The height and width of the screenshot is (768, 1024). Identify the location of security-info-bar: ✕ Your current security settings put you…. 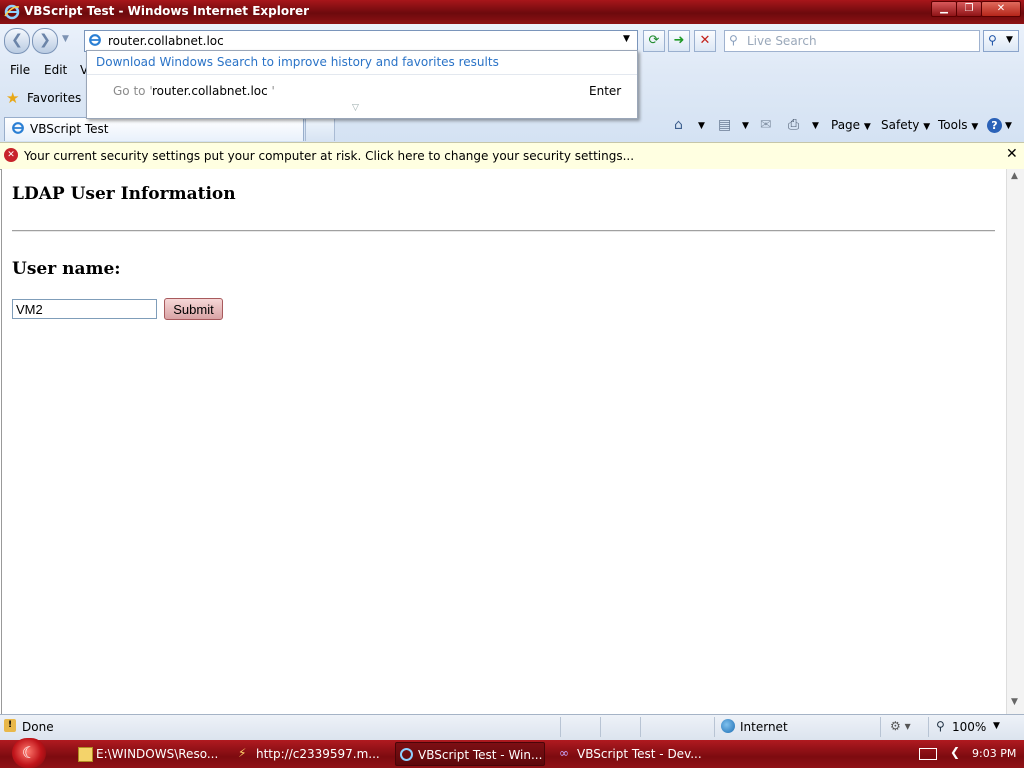
(512, 156).